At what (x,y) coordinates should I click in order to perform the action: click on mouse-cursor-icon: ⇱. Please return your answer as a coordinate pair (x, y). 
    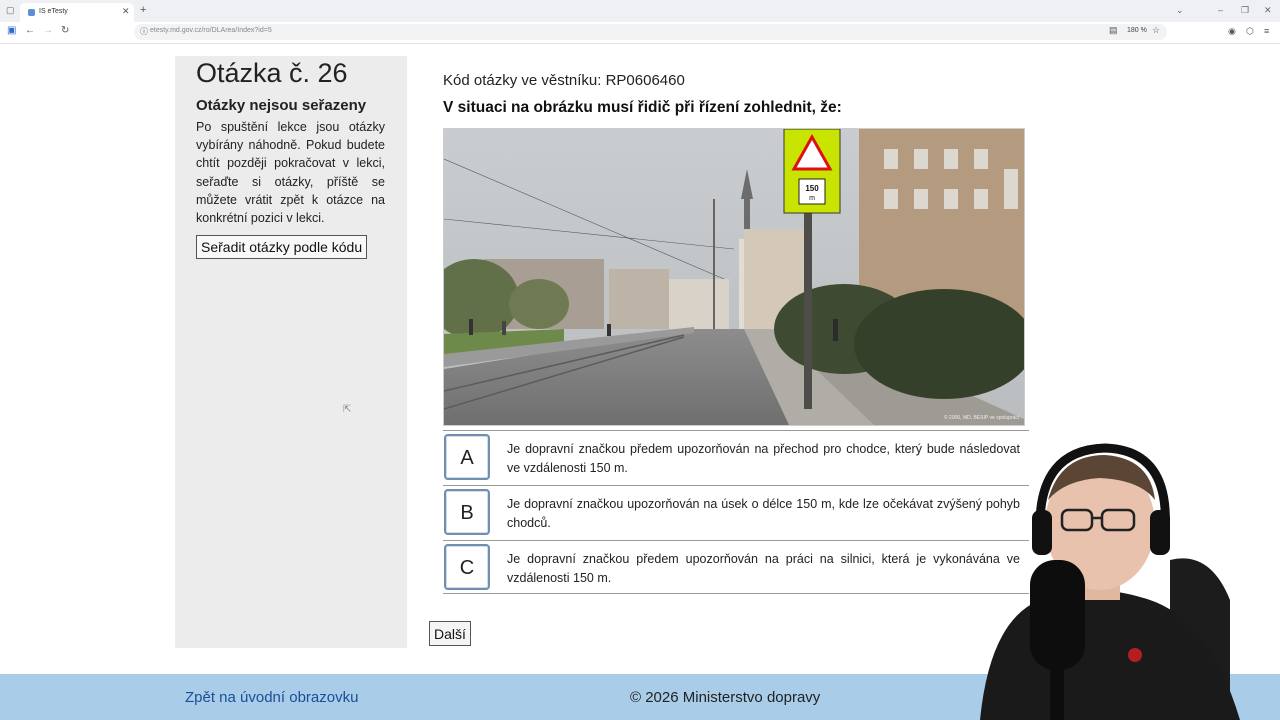
    Looking at the image, I should click on (347, 409).